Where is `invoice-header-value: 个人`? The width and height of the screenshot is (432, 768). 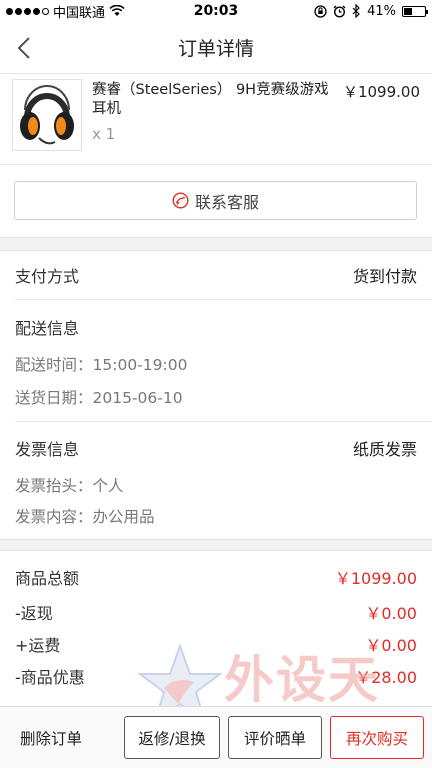
invoice-header-value: 个人 is located at coordinates (108, 486).